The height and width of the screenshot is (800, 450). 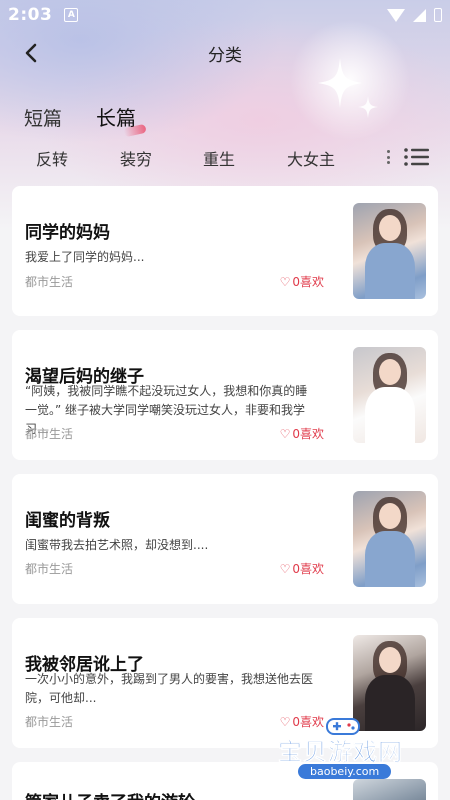 I want to click on list-icon, so click(x=416, y=157).